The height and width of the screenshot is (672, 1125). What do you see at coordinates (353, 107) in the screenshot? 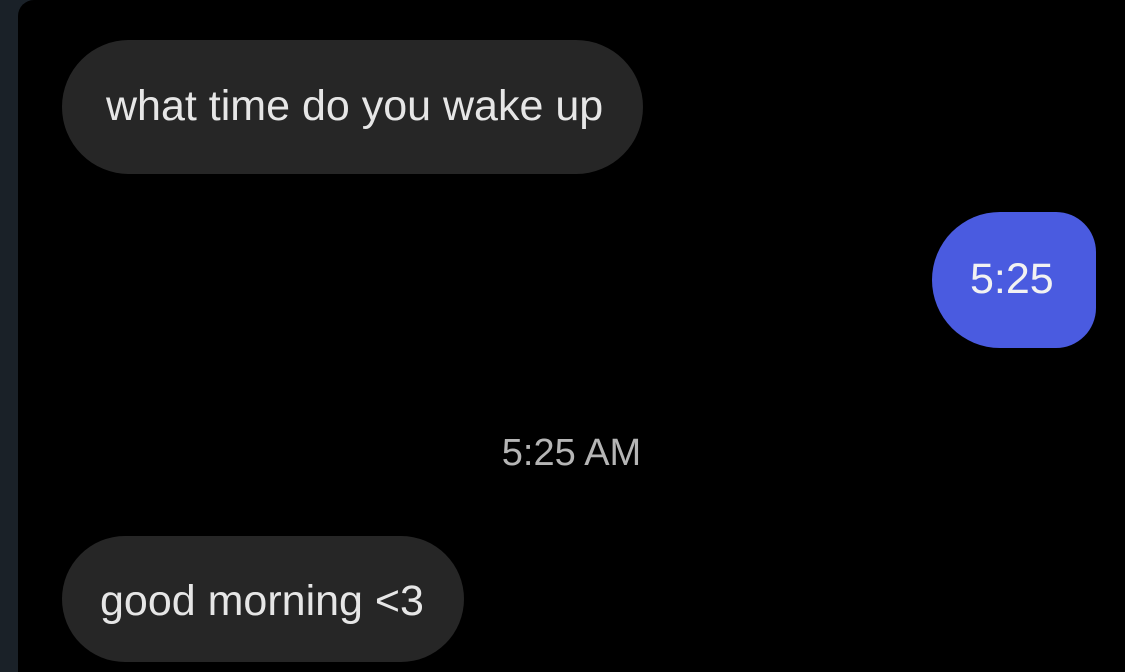
I see `message-bubble-incoming: what time do you wake up` at bounding box center [353, 107].